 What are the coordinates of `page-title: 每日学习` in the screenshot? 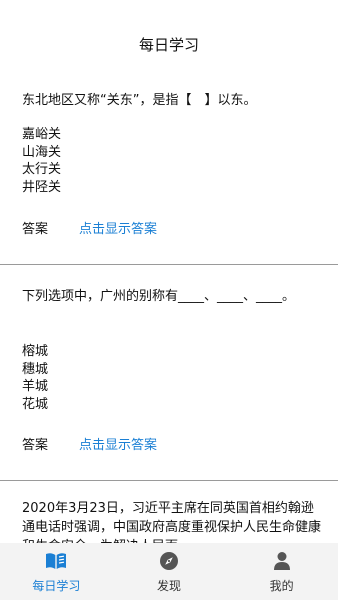 It's located at (168, 44).